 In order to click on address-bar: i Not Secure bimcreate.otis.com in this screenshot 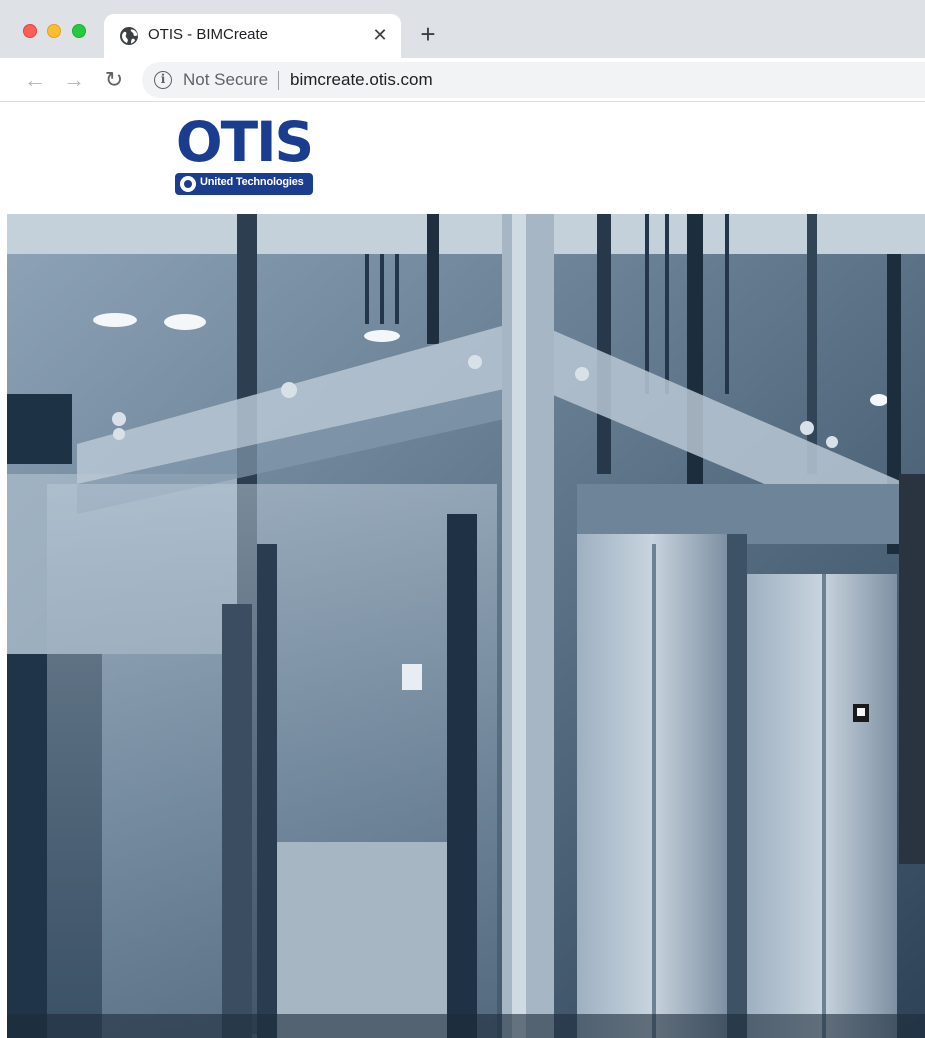, I will do `click(533, 80)`.